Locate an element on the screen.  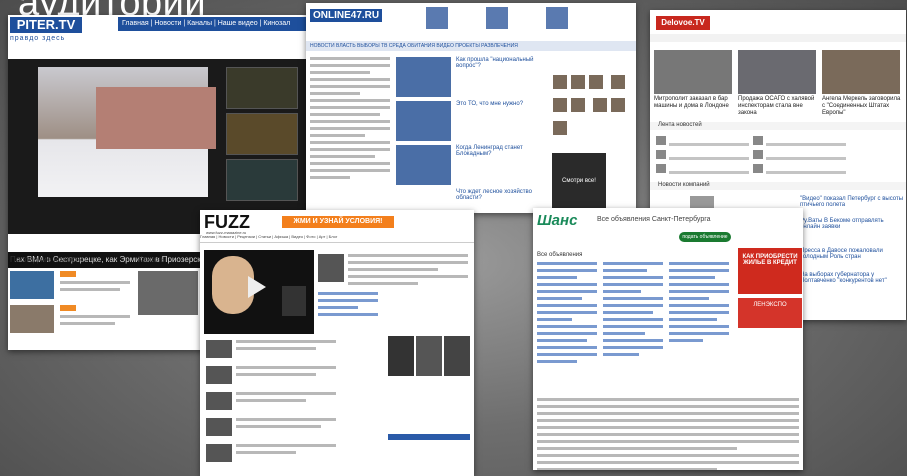
video-frame-image is located at coordinates (127, 132).